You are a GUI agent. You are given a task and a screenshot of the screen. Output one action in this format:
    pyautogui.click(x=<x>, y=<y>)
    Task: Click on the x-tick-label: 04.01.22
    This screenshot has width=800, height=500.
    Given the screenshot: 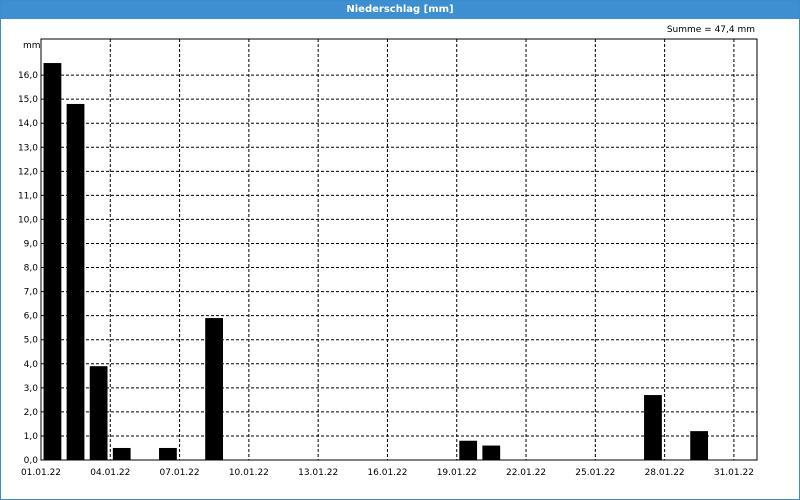 What is the action you would take?
    pyautogui.click(x=110, y=473)
    